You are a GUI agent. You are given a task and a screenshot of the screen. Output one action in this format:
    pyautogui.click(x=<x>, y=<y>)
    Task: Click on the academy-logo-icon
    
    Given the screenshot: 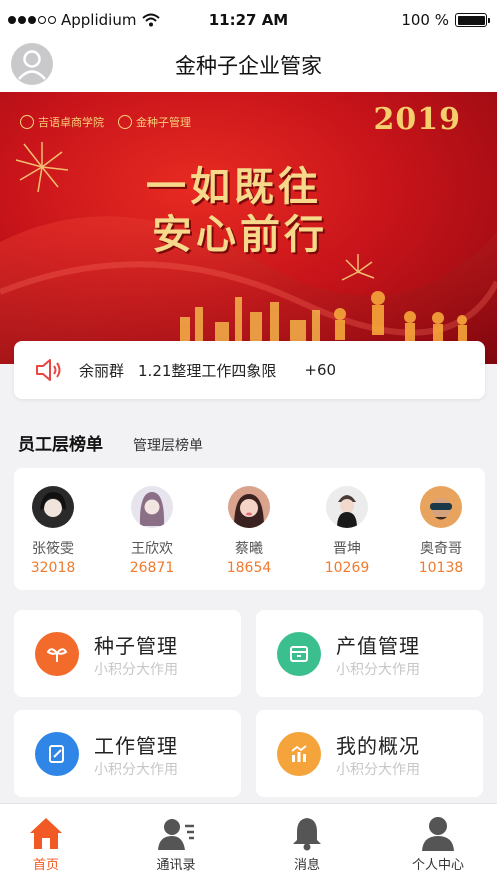 What is the action you would take?
    pyautogui.click(x=27, y=122)
    